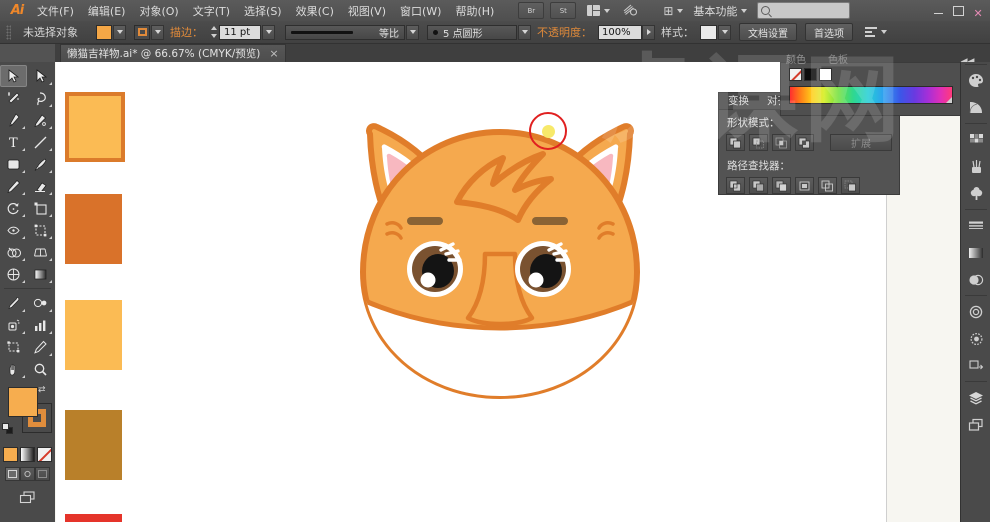 The image size is (990, 522). What do you see at coordinates (13, 120) in the screenshot?
I see `pen-tool` at bounding box center [13, 120].